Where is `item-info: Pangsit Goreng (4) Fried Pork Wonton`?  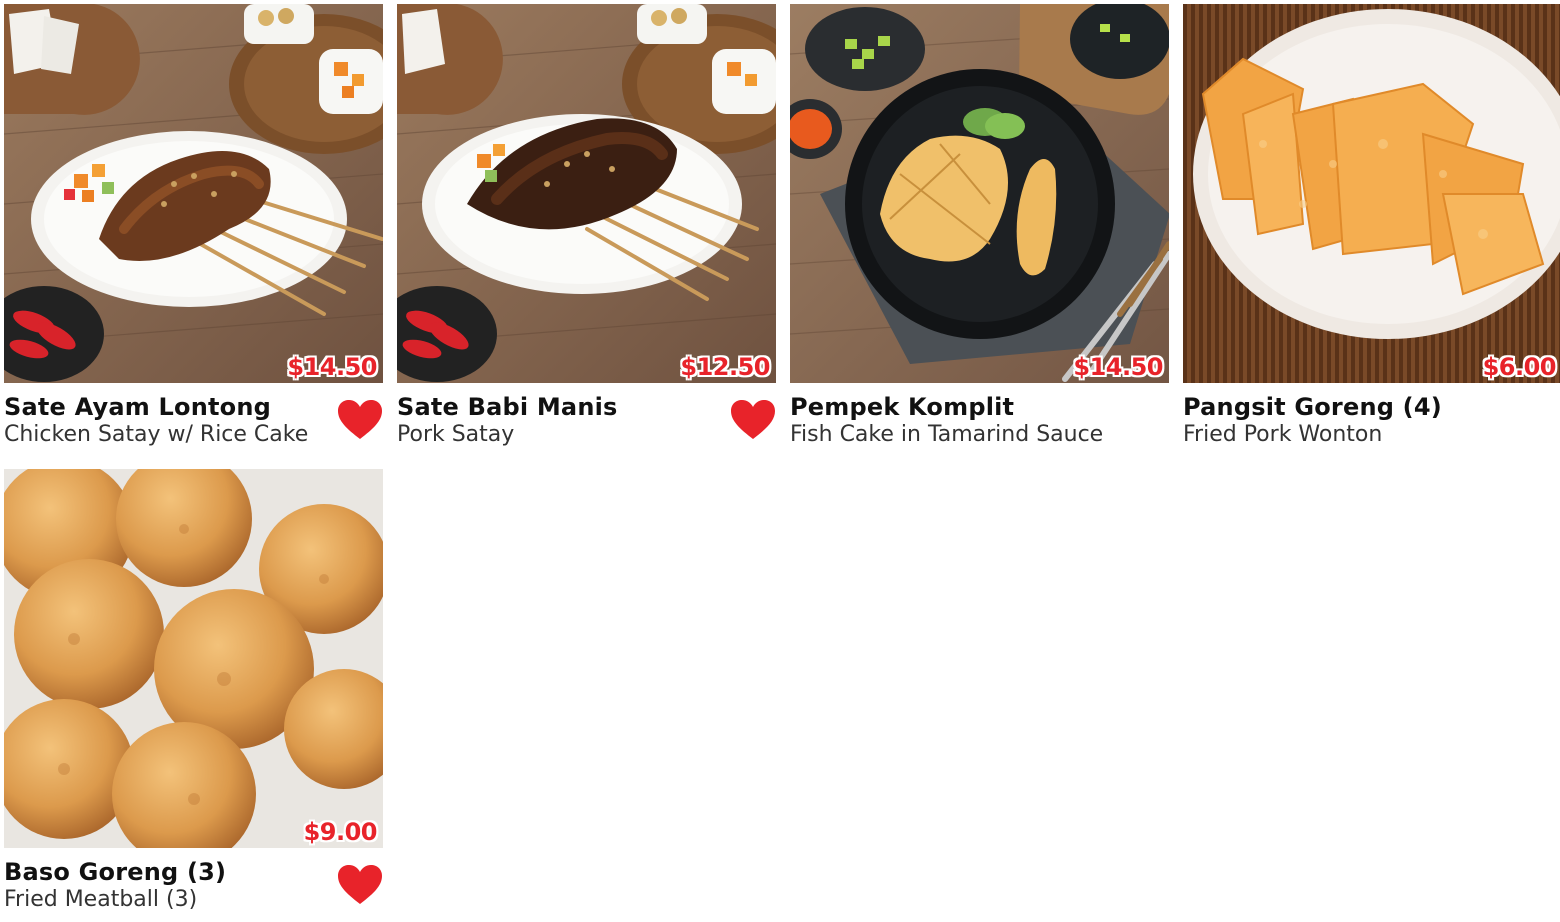
item-info: Pangsit Goreng (4) Fried Pork Wonton is located at coordinates (1371, 417).